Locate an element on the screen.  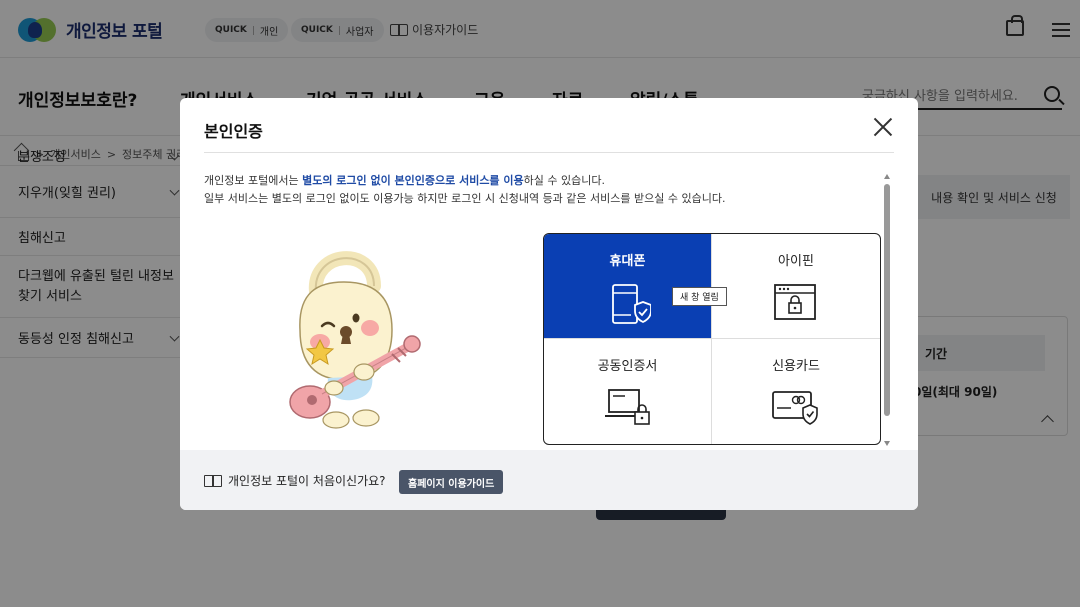
homepage-guide-button: 홈페이지 이용가이드 is located at coordinates (451, 482).